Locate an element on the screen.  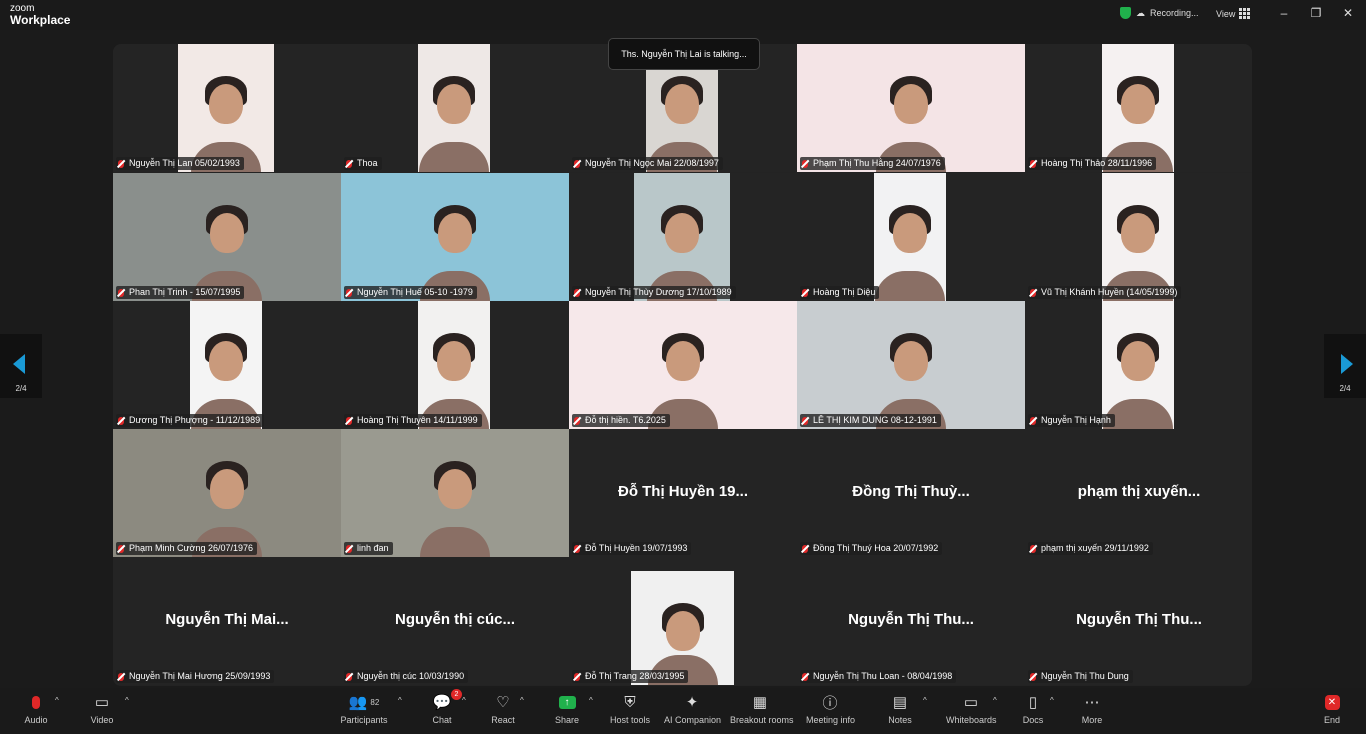
participant-name: Vũ Thị Khánh Huyền (14/05/1999) is located at coordinates (1109, 292).